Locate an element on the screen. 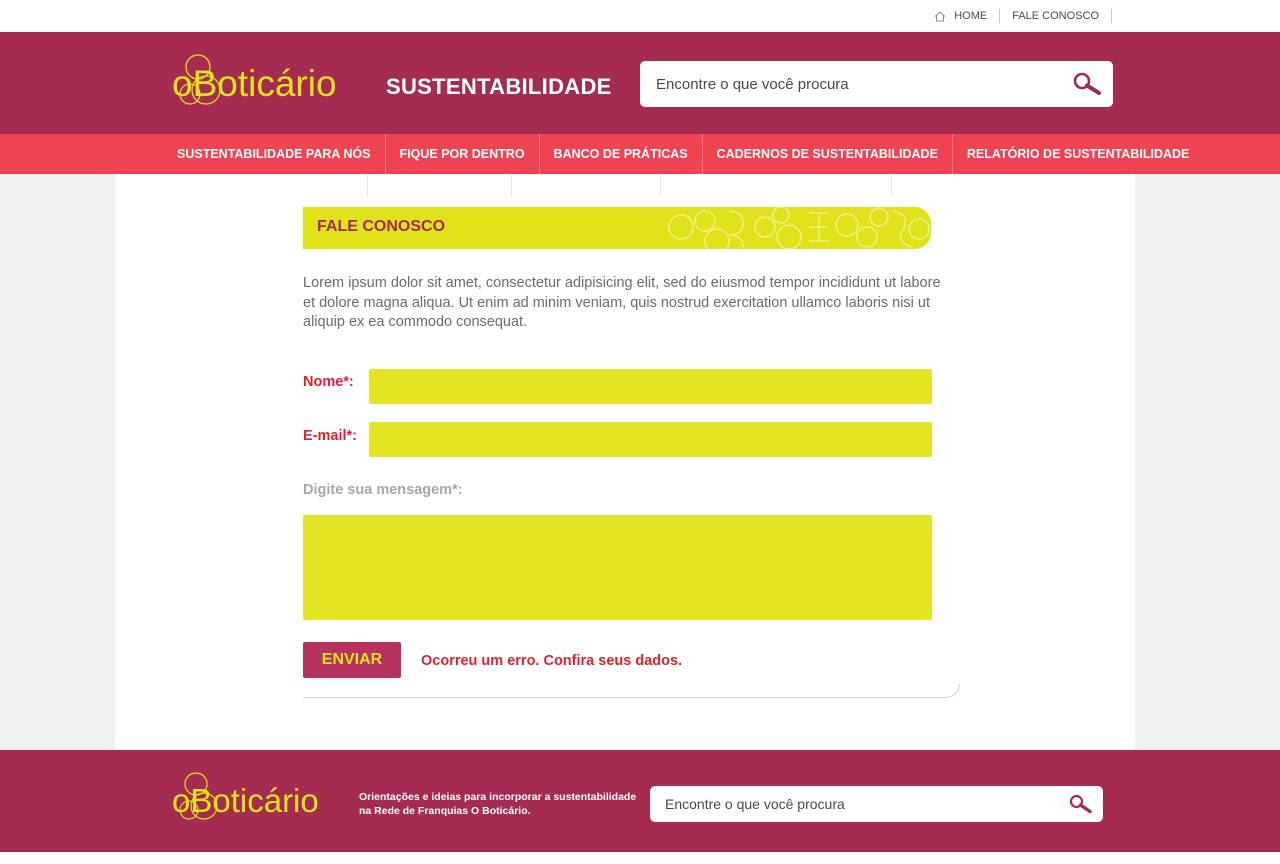  nav-item-banco-de-praticas: BANCO DE PRÁTICAS is located at coordinates (621, 154).